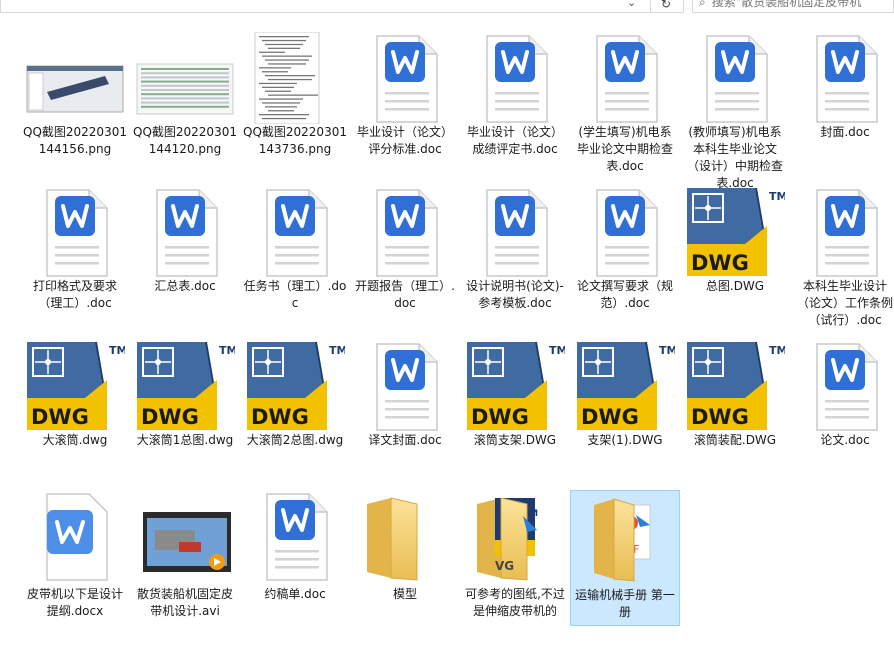  I want to click on file-item: 开题报告（理工）.doc, so click(405, 259).